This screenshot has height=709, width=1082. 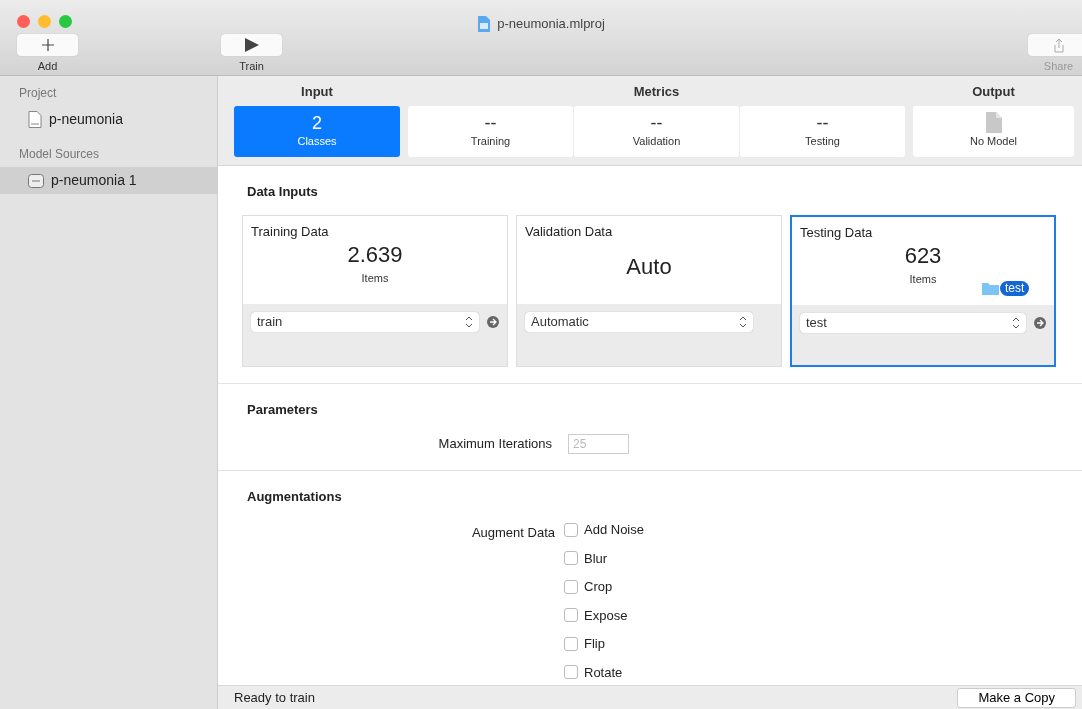 What do you see at coordinates (494, 443) in the screenshot?
I see `field-label: Maximum Iterations` at bounding box center [494, 443].